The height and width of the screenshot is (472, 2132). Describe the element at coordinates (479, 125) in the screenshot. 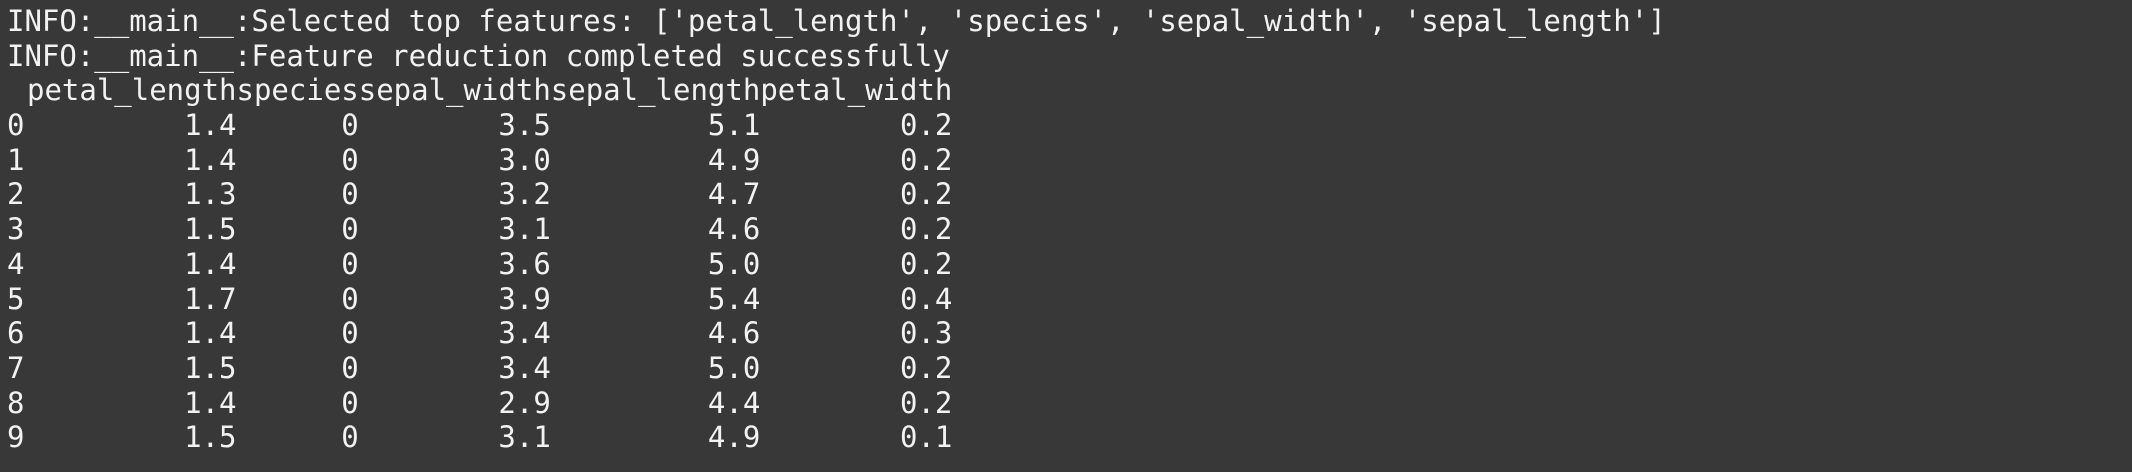

I see `table-row: 0 1.4 0 3.5 5.1 0.2` at that location.